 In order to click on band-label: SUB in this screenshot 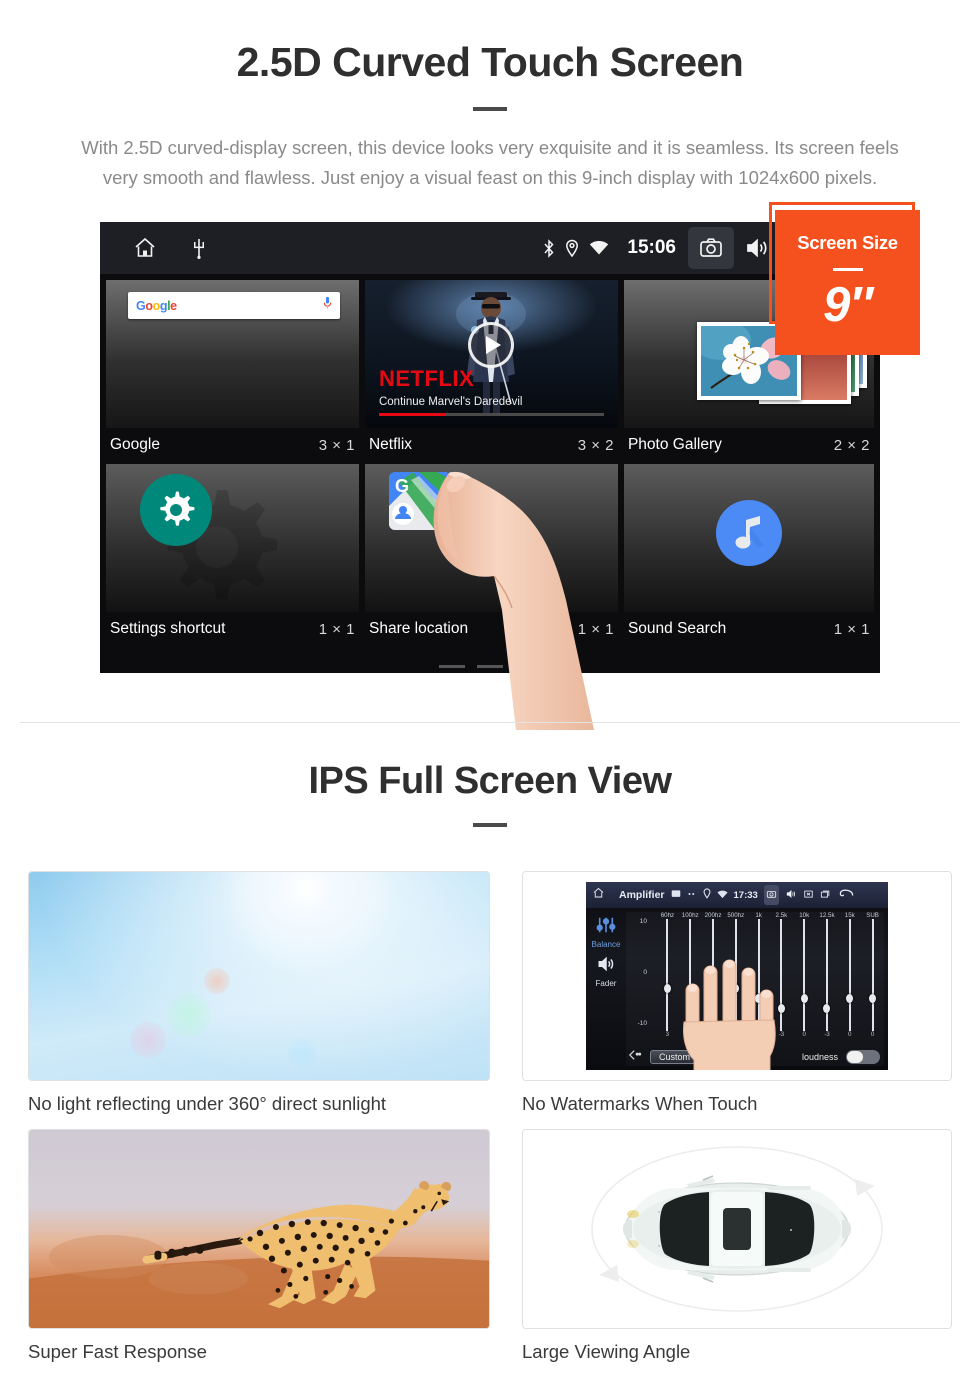, I will do `click(872, 915)`.